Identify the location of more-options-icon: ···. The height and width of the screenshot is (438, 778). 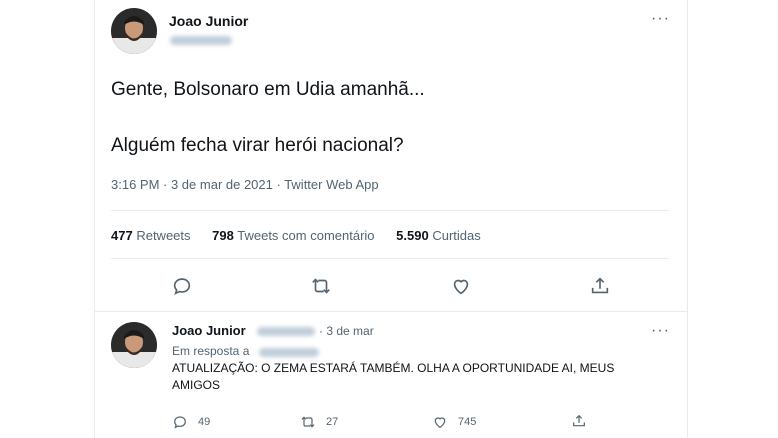
(660, 19).